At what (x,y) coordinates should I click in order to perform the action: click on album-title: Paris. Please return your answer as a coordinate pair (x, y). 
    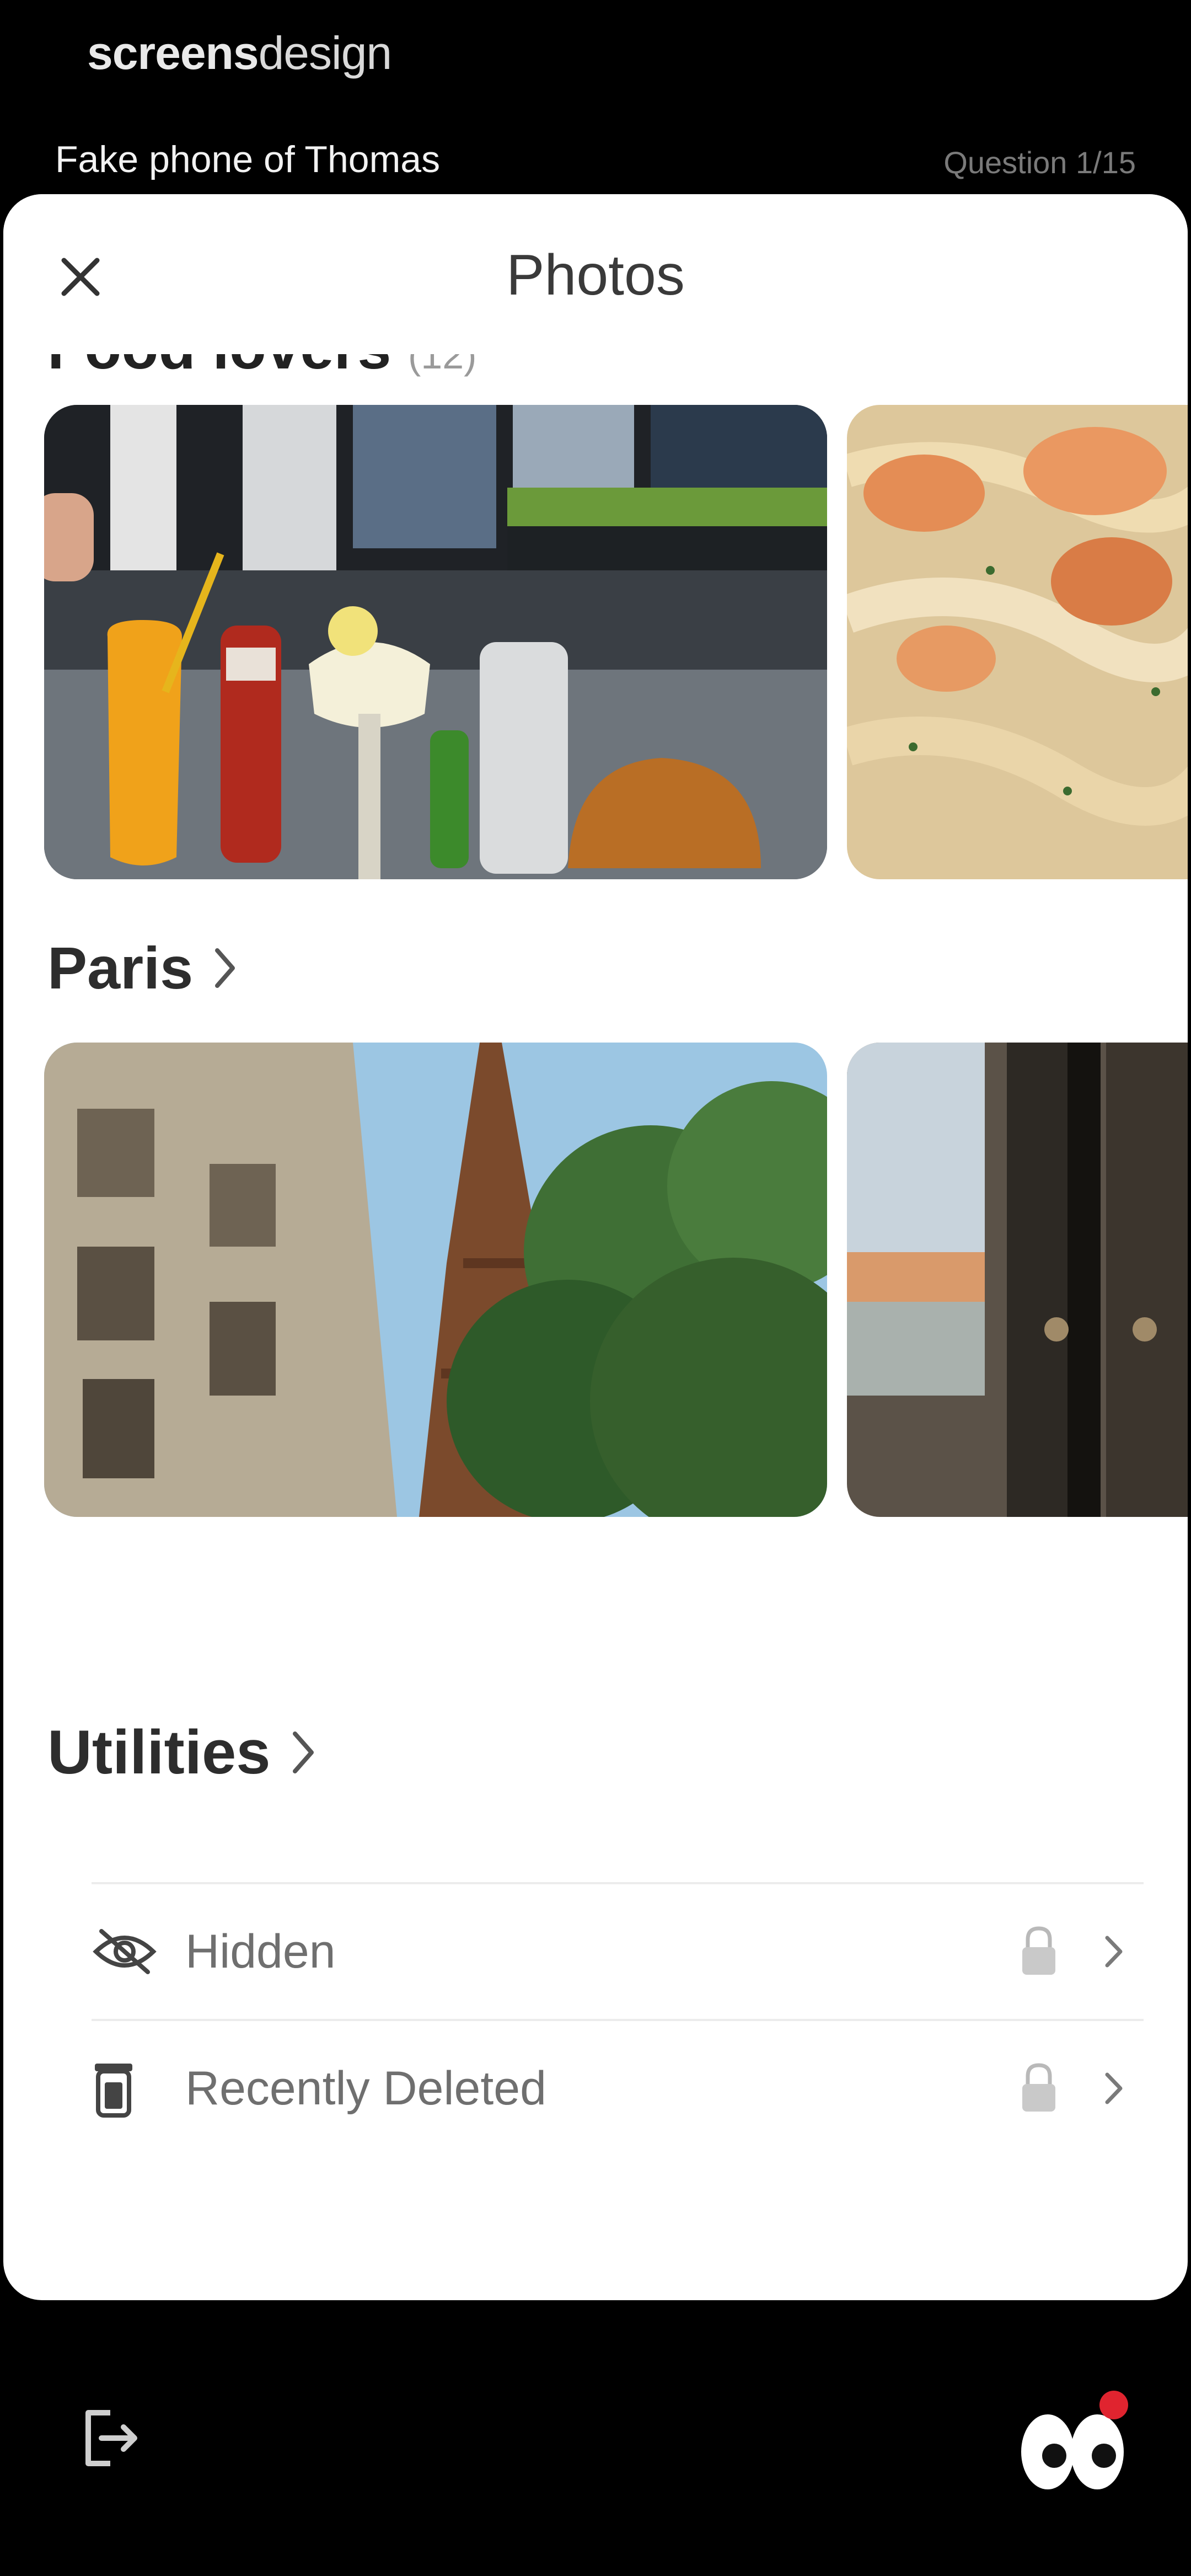
    Looking at the image, I should click on (121, 967).